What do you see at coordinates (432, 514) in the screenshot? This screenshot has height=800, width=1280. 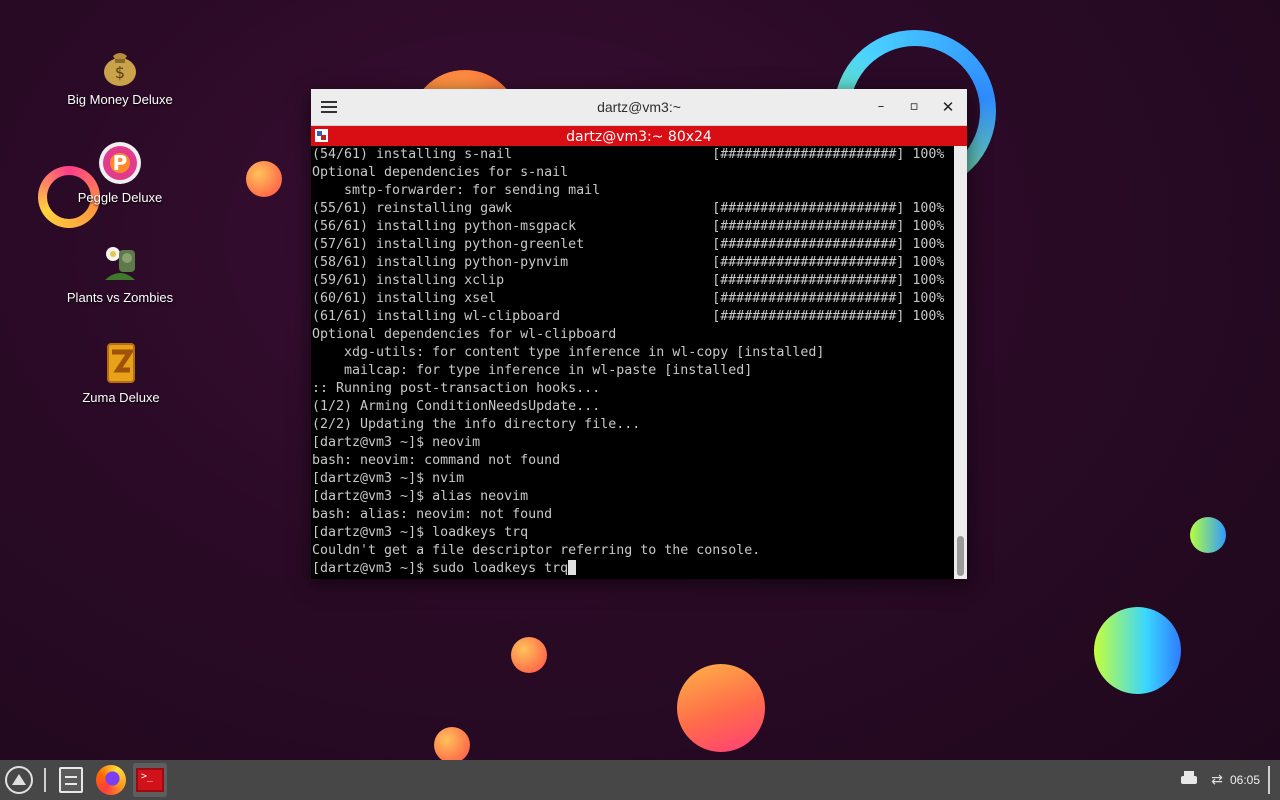 I see `terminal-line: bash: alias: neovim: not found` at bounding box center [432, 514].